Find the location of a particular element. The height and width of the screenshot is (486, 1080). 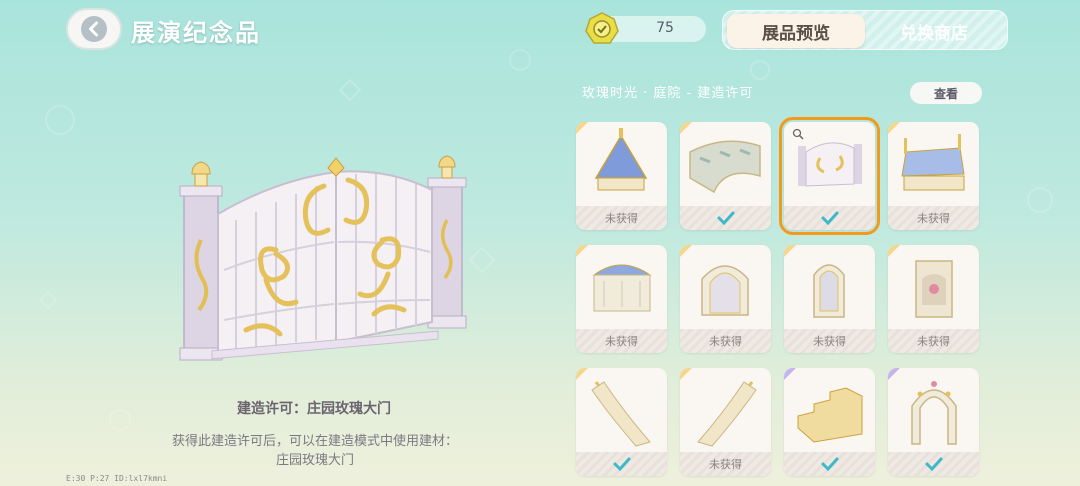

arched-mirror-icon is located at coordinates (829, 291).